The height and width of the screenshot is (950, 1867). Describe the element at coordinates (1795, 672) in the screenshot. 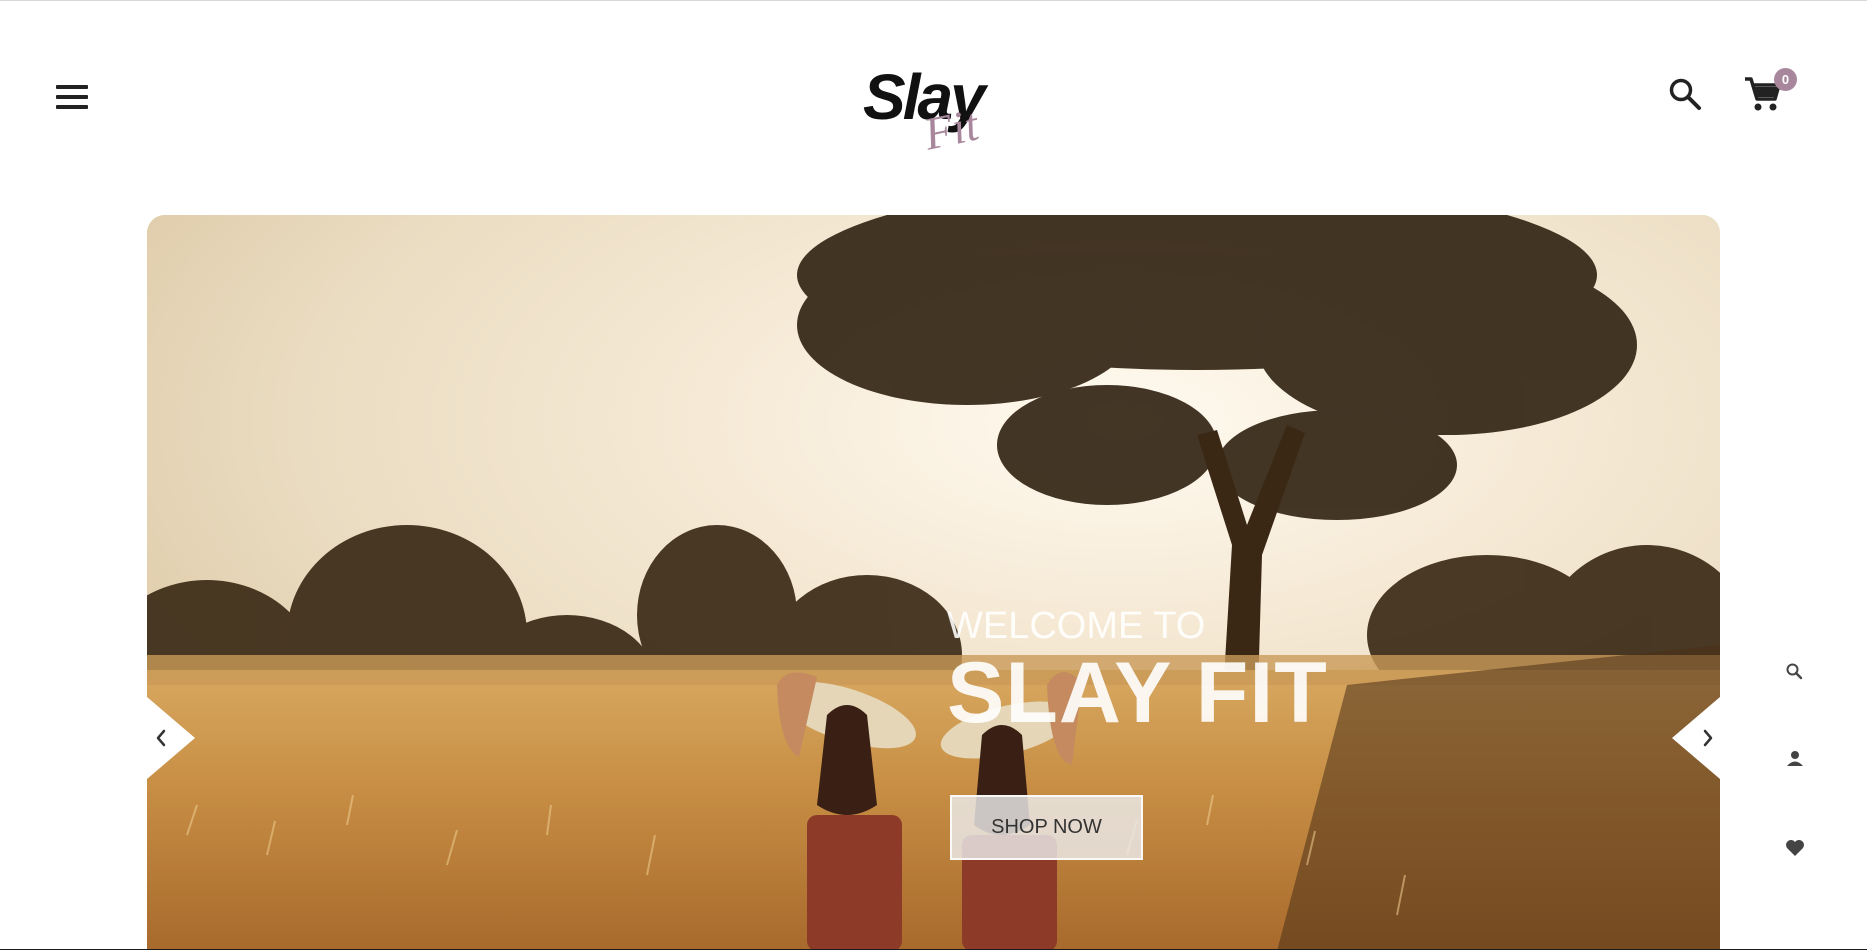

I see `side-search-icon` at that location.